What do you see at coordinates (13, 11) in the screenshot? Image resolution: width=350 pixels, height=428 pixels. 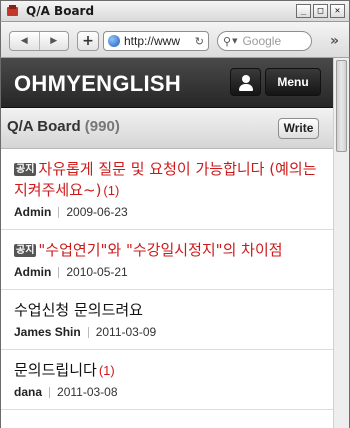 I see `app-icon` at bounding box center [13, 11].